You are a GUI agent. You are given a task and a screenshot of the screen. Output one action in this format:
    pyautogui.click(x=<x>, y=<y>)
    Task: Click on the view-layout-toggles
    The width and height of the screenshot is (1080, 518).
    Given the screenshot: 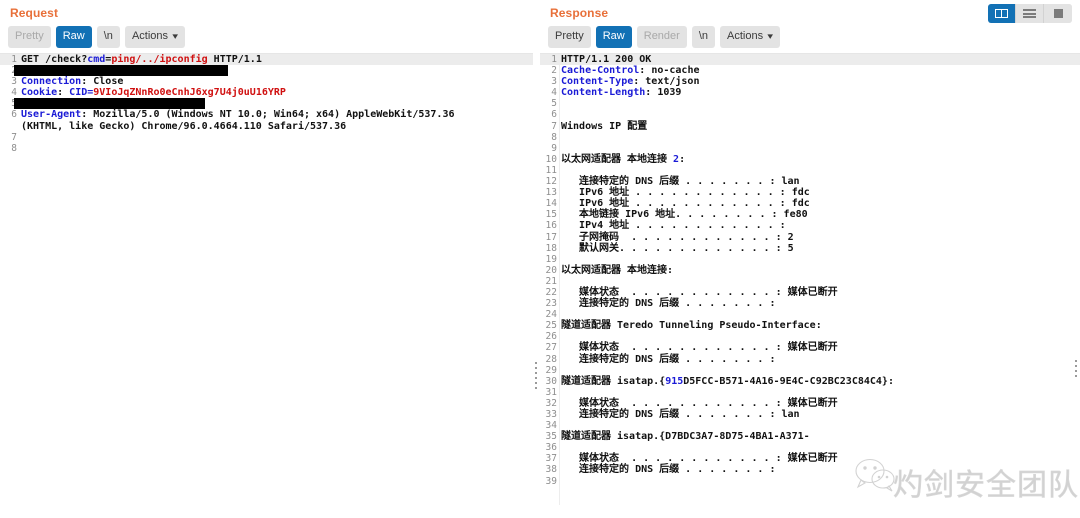 What is the action you would take?
    pyautogui.click(x=1030, y=13)
    